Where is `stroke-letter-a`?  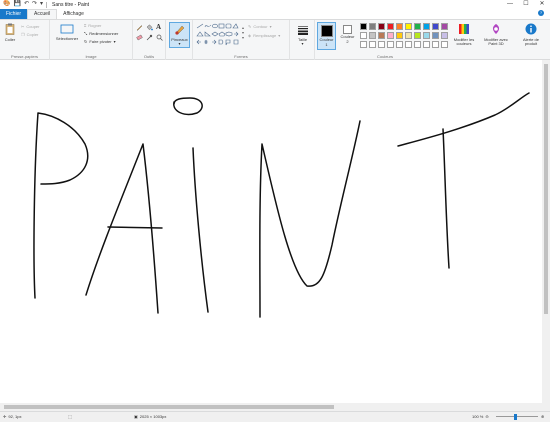
stroke-letter-a is located at coordinates (122, 228).